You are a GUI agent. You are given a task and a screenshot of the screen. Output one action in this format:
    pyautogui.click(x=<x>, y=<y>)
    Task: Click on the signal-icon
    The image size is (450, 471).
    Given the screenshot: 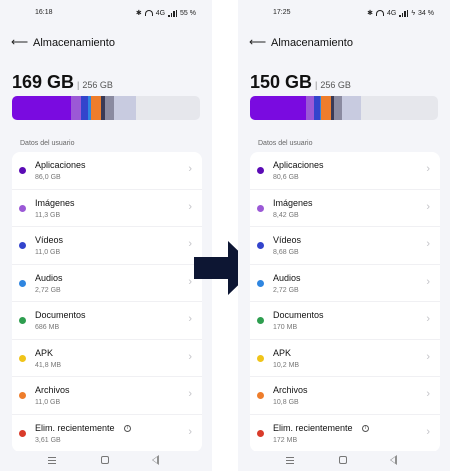 What is the action you would take?
    pyautogui.click(x=173, y=13)
    